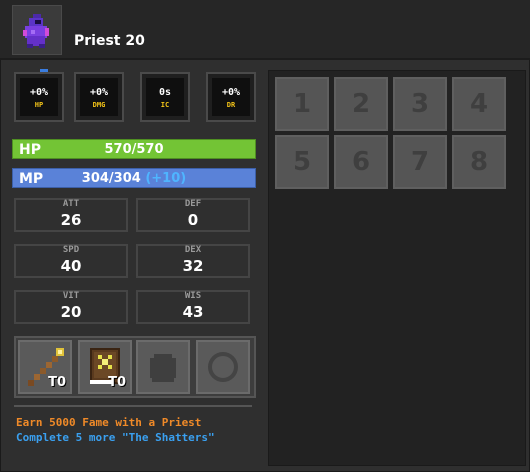 The height and width of the screenshot is (472, 530). I want to click on stat-vit: VIT 20, so click(71, 307).